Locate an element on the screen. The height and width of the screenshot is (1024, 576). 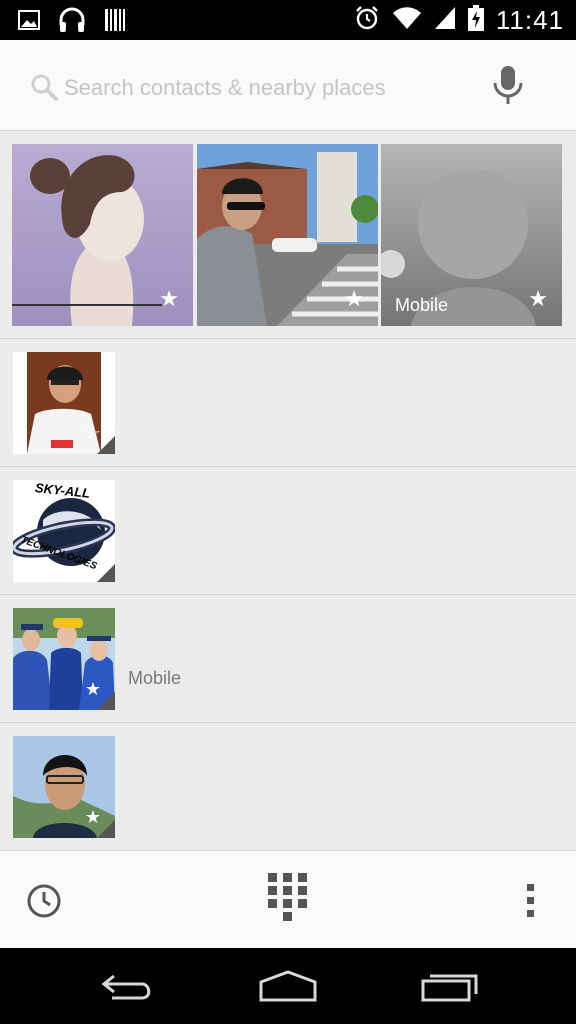
contact-photo: ☆ is located at coordinates (64, 403).